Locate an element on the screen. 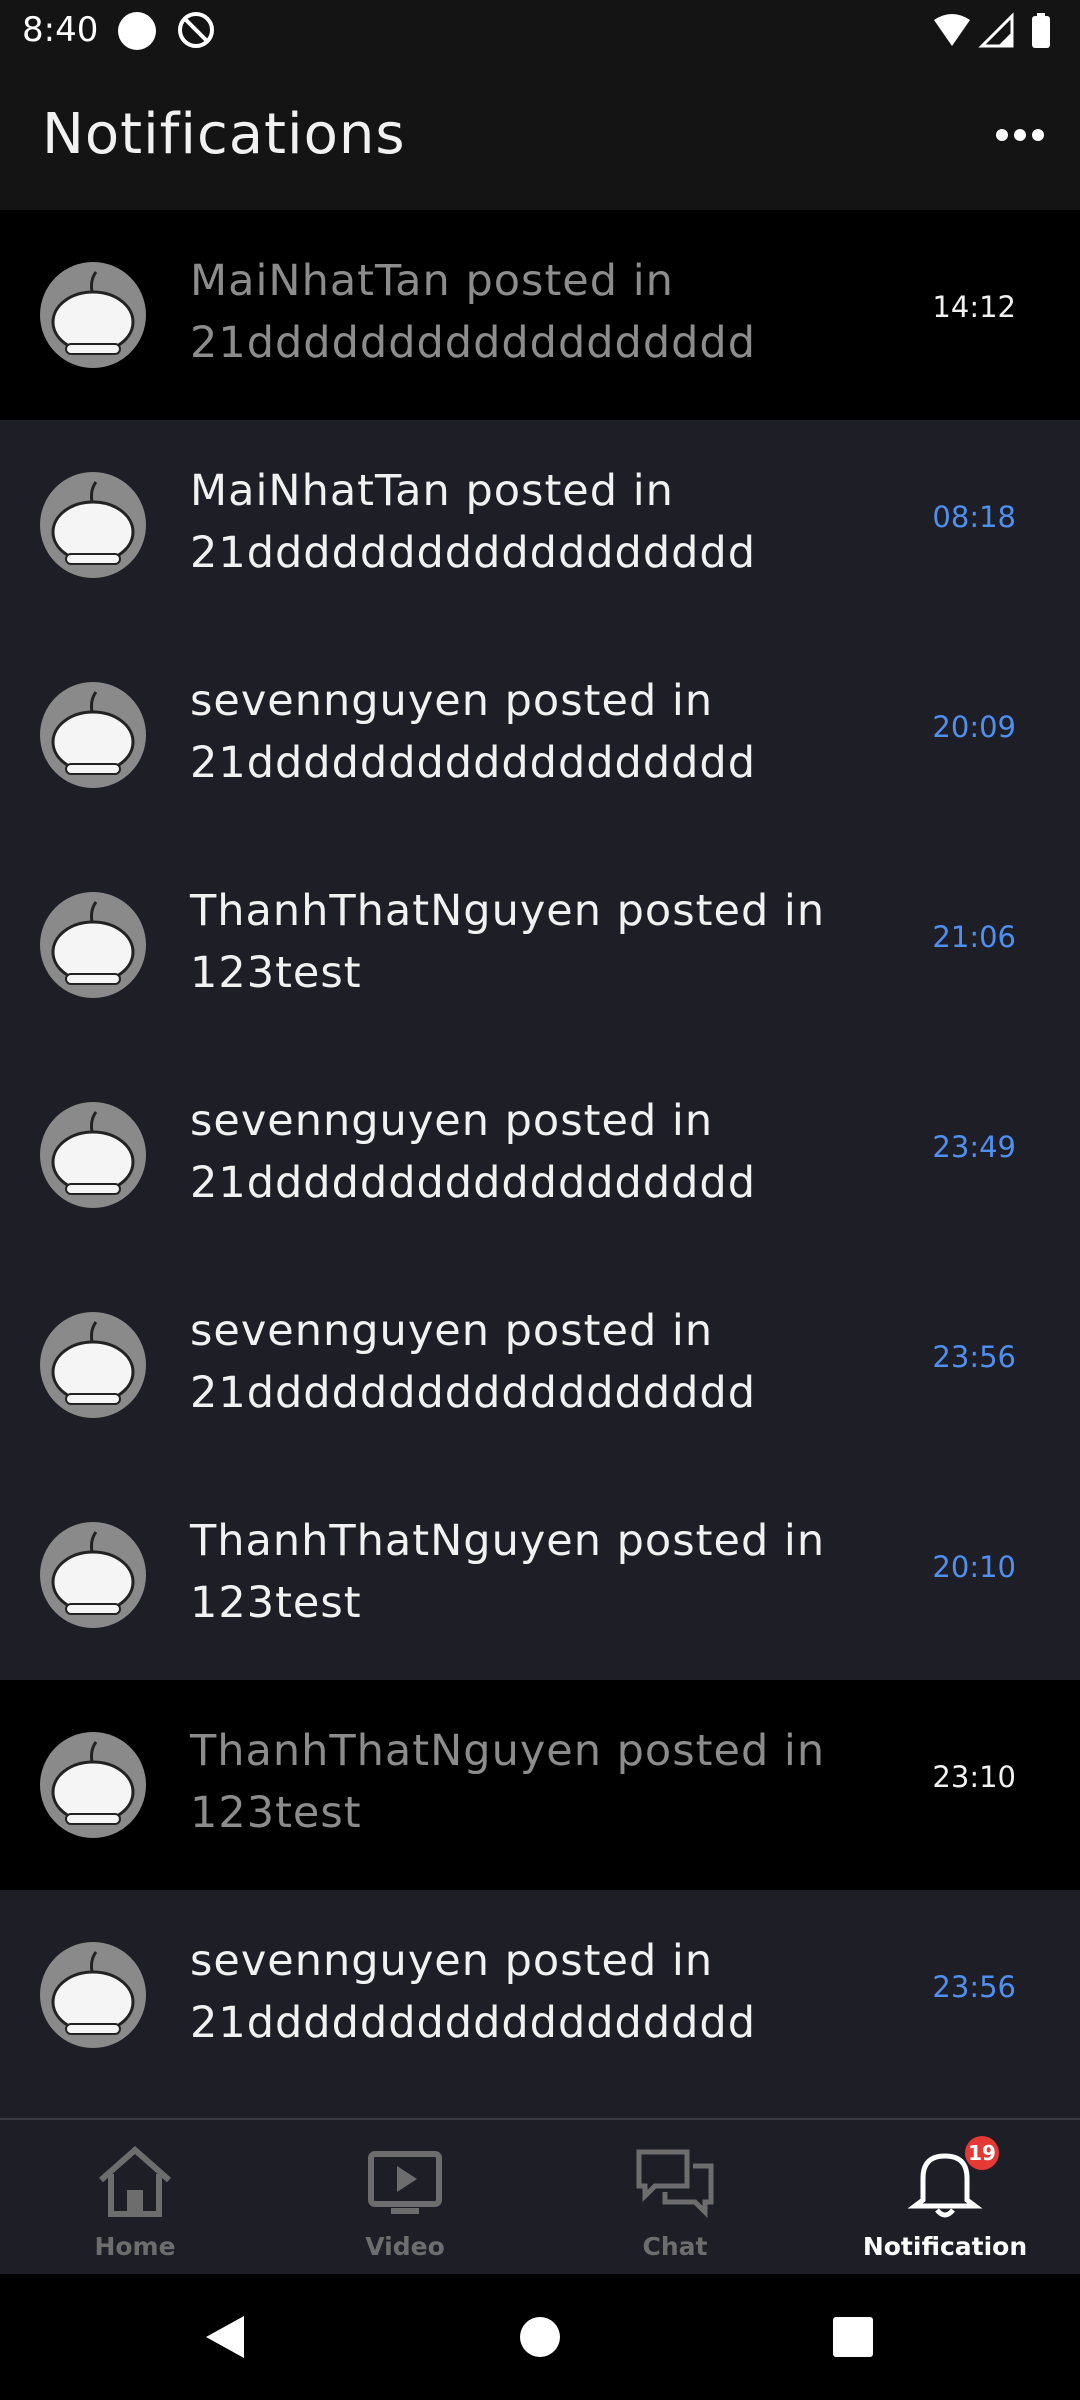  nav-notification-label: Notification is located at coordinates (945, 2246).